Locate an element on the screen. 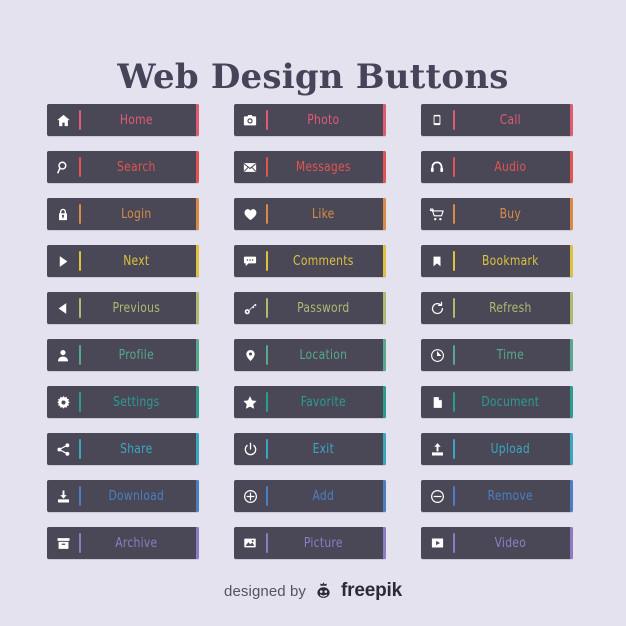  button-archive: Archive is located at coordinates (123, 543).